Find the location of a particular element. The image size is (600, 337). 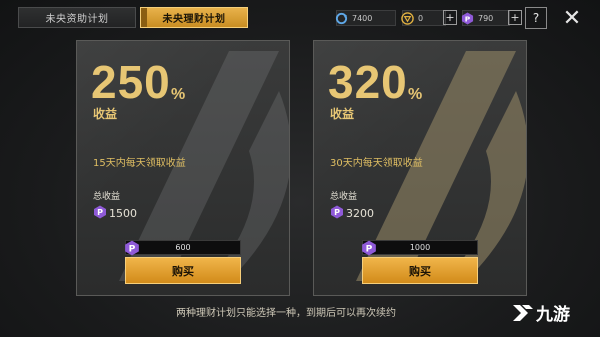

currency-display-3: P 790 is located at coordinates (485, 18).